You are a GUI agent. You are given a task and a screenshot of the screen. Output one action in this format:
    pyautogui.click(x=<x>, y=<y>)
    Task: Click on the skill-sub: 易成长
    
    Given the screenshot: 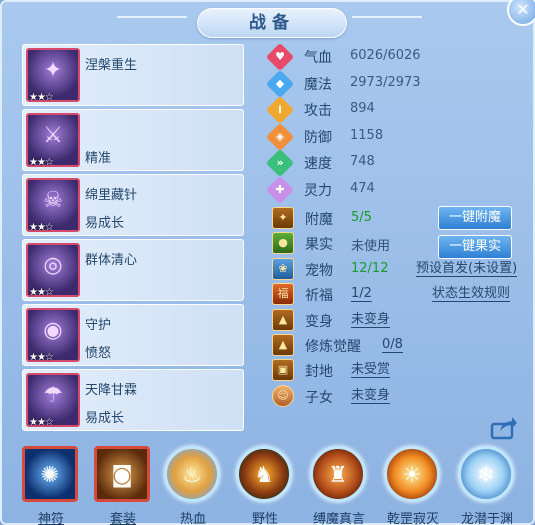 What is the action you would take?
    pyautogui.click(x=105, y=418)
    